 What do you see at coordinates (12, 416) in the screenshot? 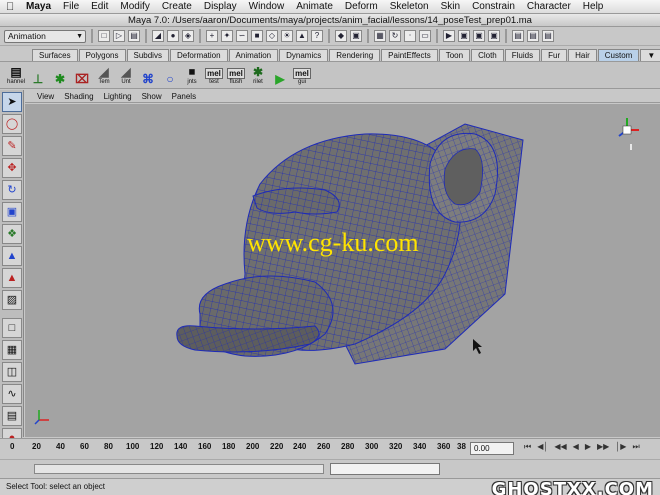
I see `layout-outliner-icon: ▤` at bounding box center [12, 416].